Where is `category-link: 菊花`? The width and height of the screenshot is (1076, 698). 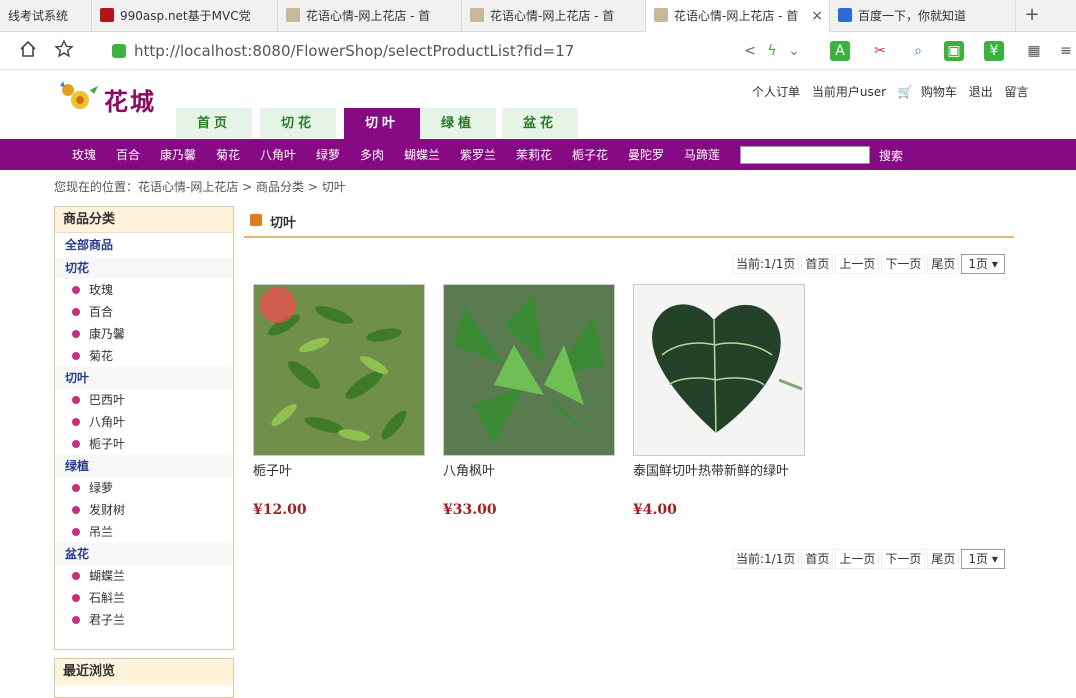
category-link: 菊花 is located at coordinates (228, 154).